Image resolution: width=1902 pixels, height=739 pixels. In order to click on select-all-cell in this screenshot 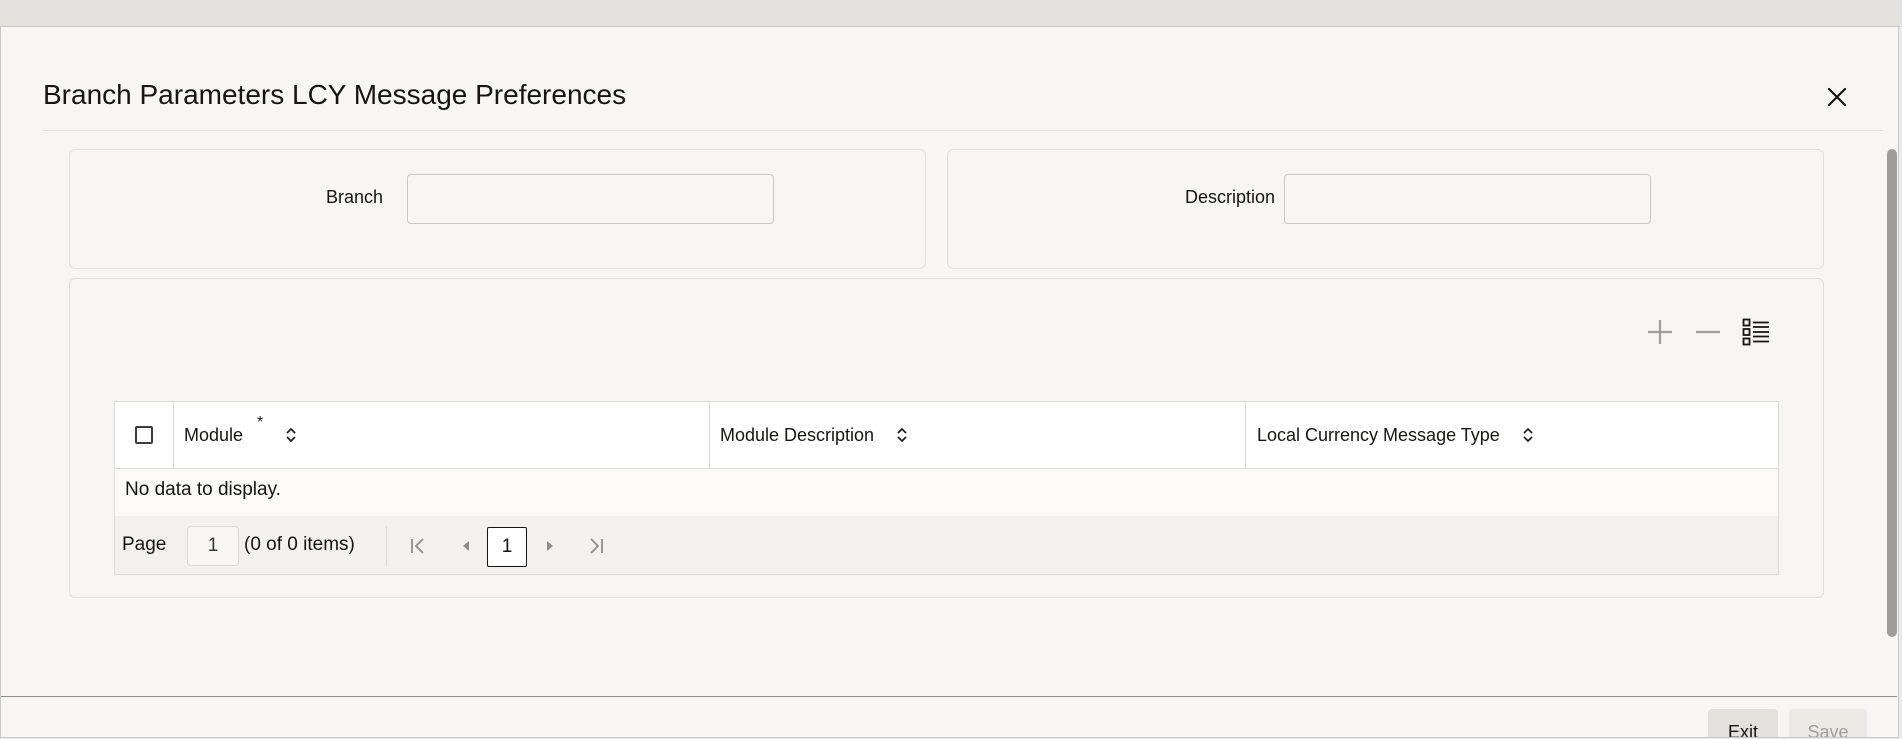, I will do `click(144, 435)`.